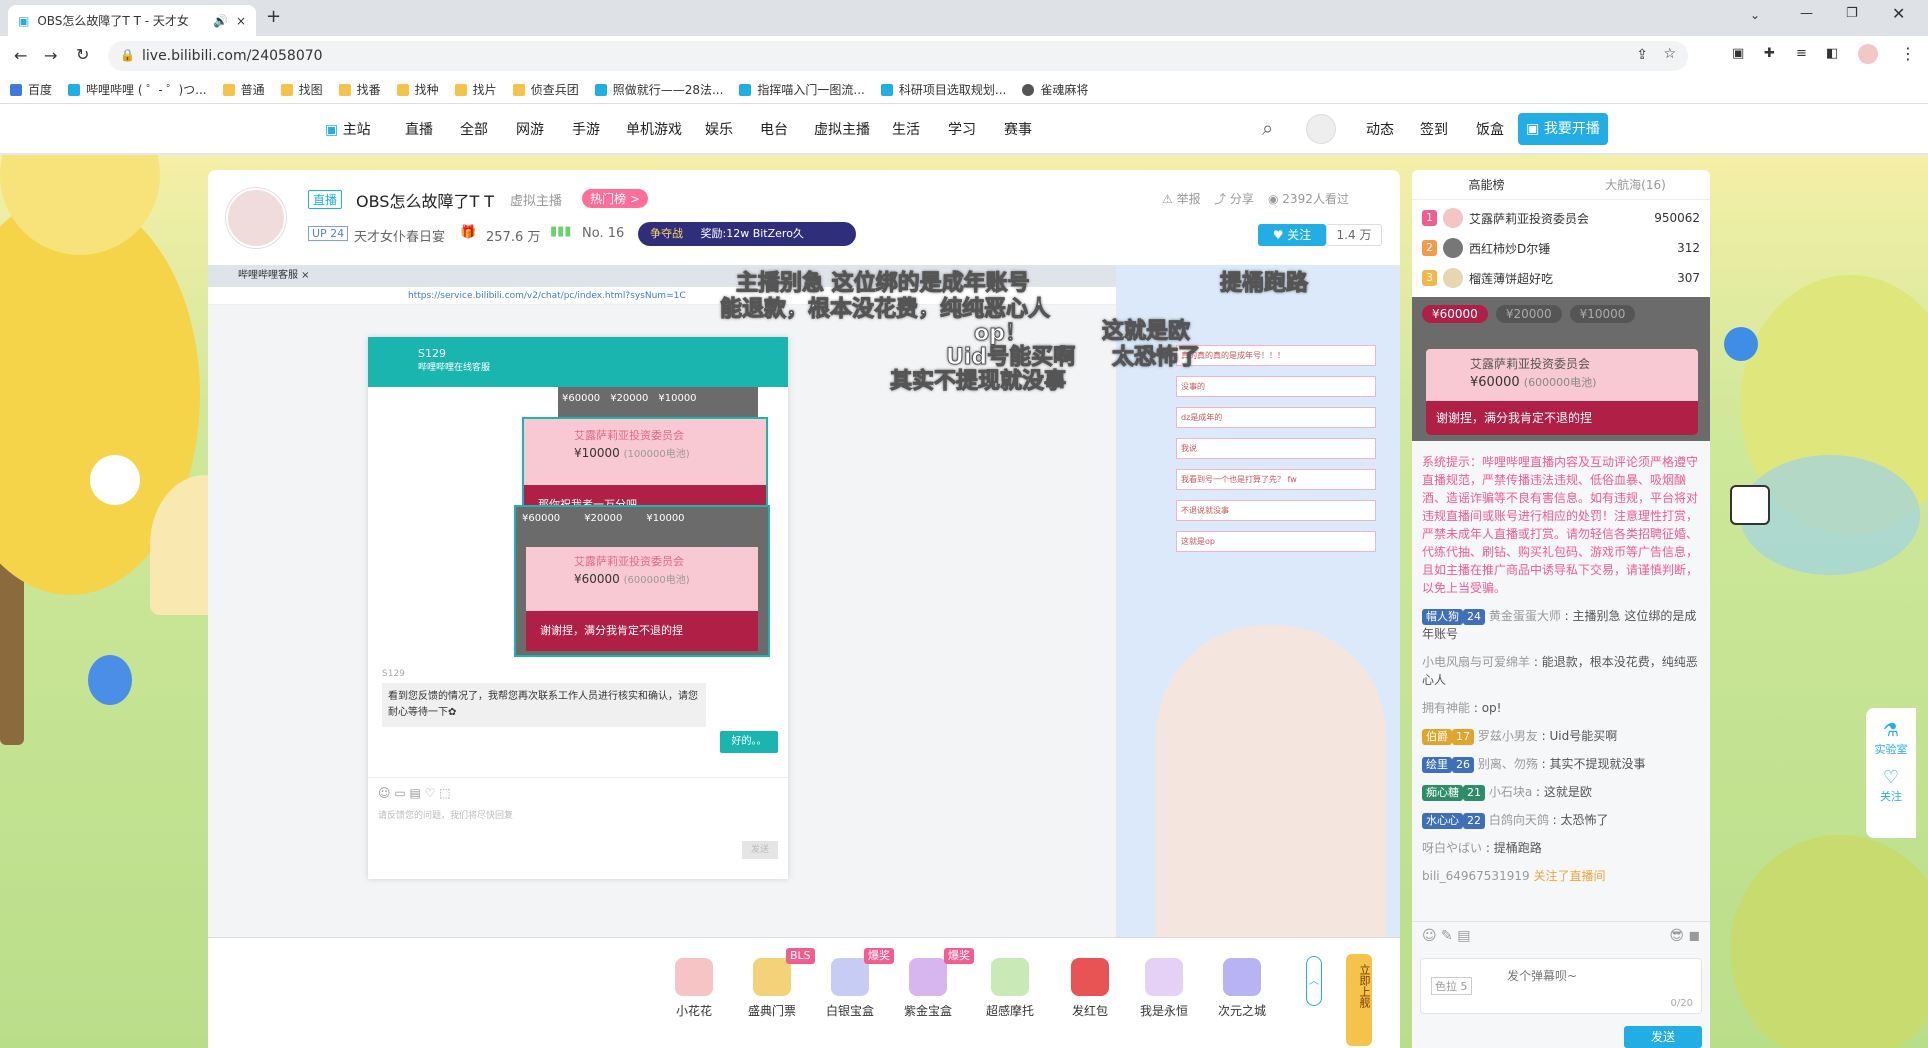  Describe the element at coordinates (1561, 218) in the screenshot. I see `rank-row: 1 艾露萨莉亚投资委员会 950062` at that location.